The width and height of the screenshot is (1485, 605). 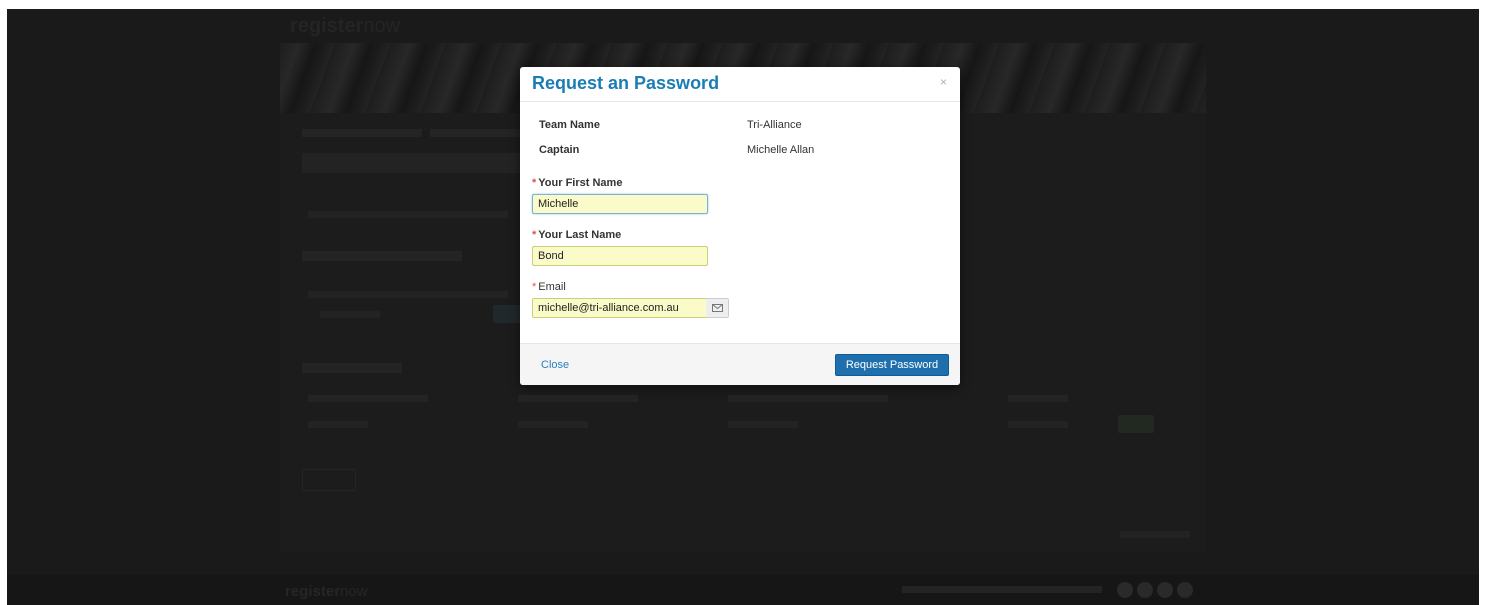 I want to click on email-label: * Email, so click(x=549, y=287).